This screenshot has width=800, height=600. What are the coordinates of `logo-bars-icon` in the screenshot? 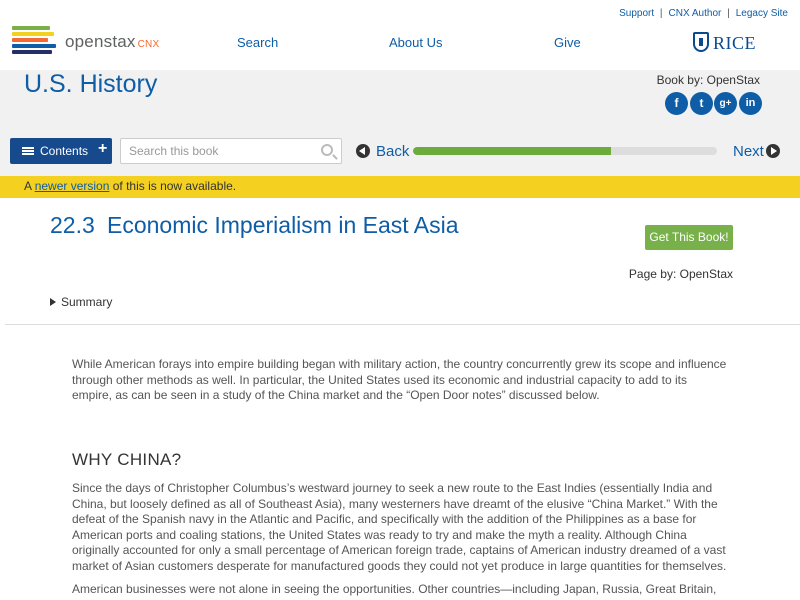 It's located at (35, 40).